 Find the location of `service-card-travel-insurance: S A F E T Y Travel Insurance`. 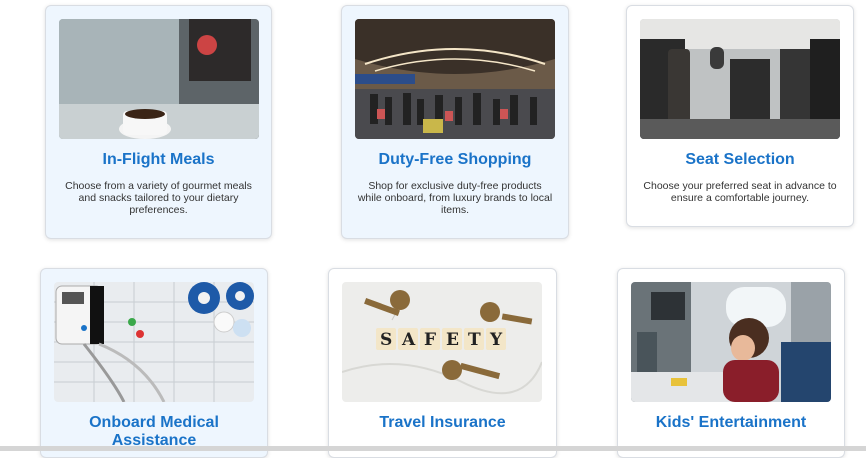

service-card-travel-insurance: S A F E T Y Travel Insurance is located at coordinates (442, 363).